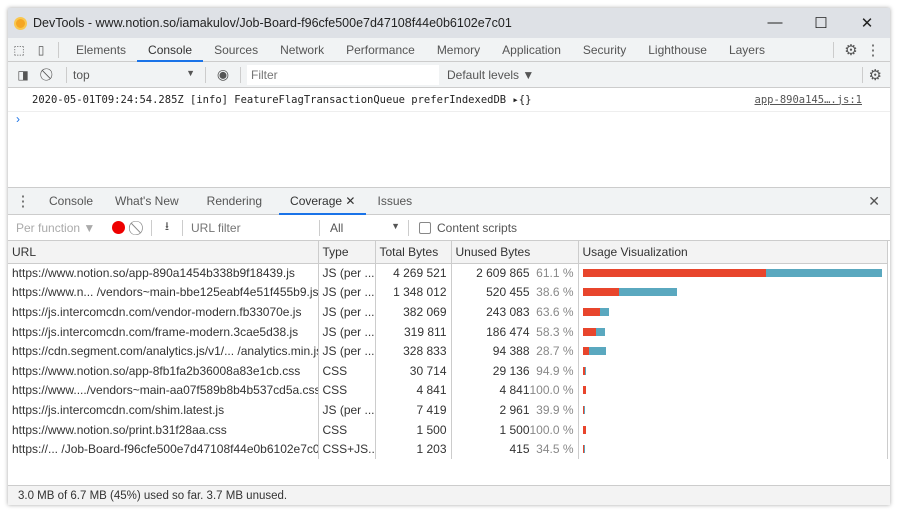 This screenshot has width=900, height=513. What do you see at coordinates (170, 50) in the screenshot?
I see `tab-console: Console` at bounding box center [170, 50].